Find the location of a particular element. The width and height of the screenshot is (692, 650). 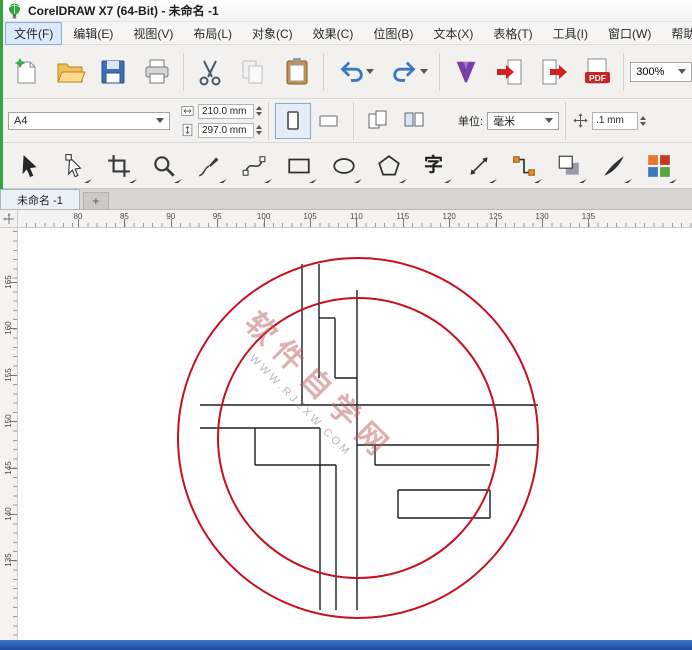

v-ruler-ticks is located at coordinates (15, 439).